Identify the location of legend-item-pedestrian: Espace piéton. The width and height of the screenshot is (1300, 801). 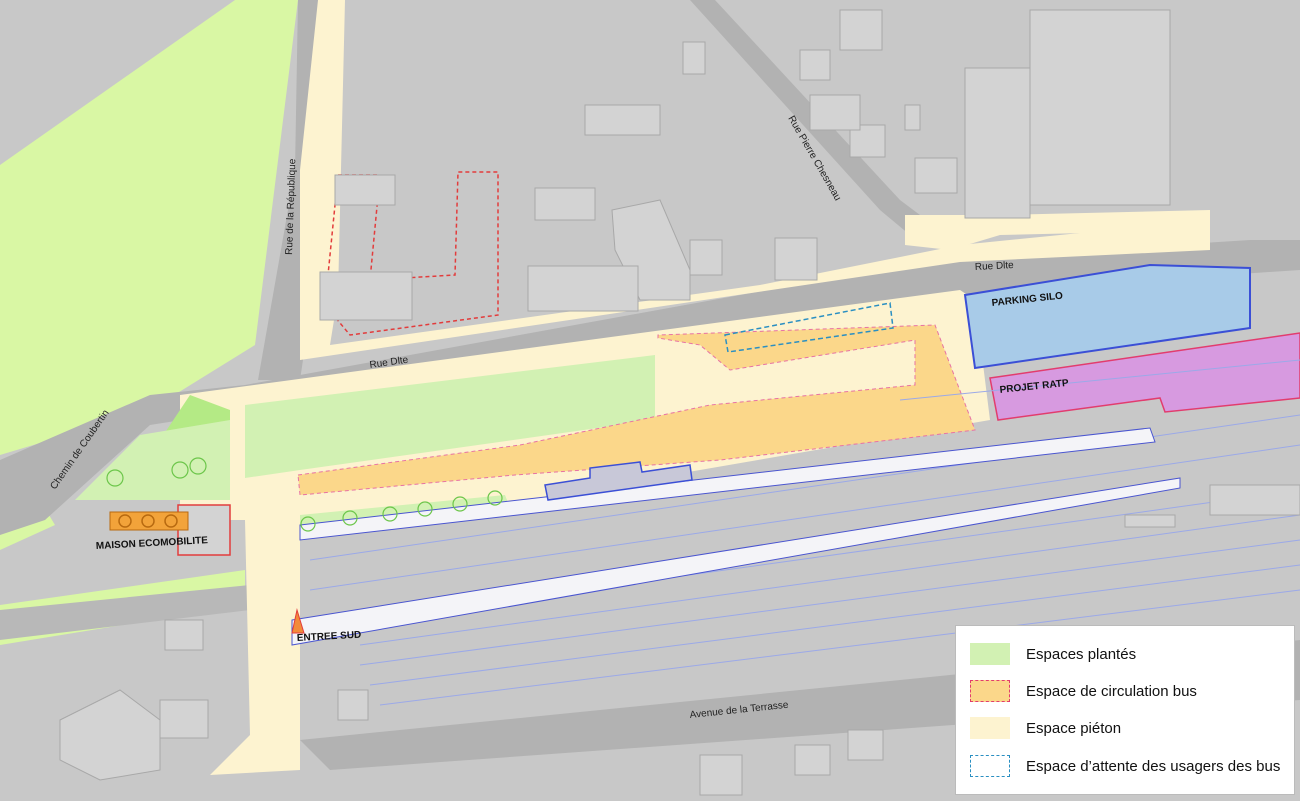
(1045, 728).